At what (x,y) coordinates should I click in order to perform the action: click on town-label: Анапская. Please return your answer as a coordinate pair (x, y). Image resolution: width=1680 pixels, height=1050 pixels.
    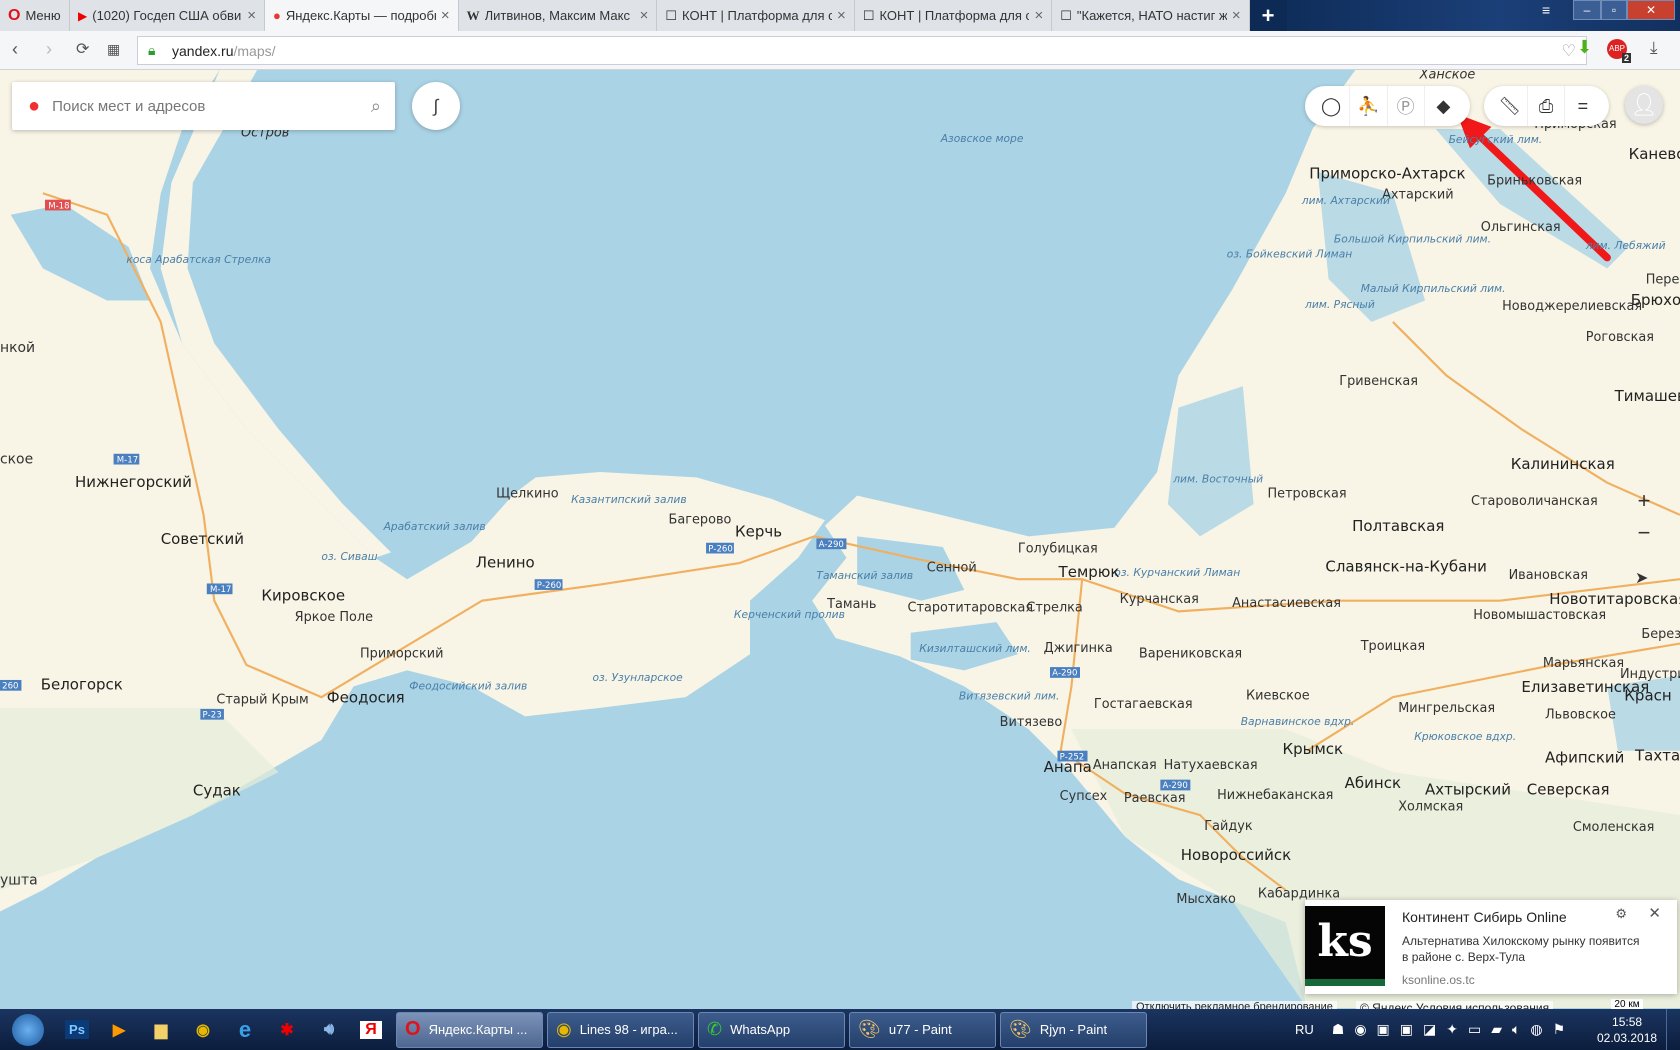
    Looking at the image, I should click on (1125, 765).